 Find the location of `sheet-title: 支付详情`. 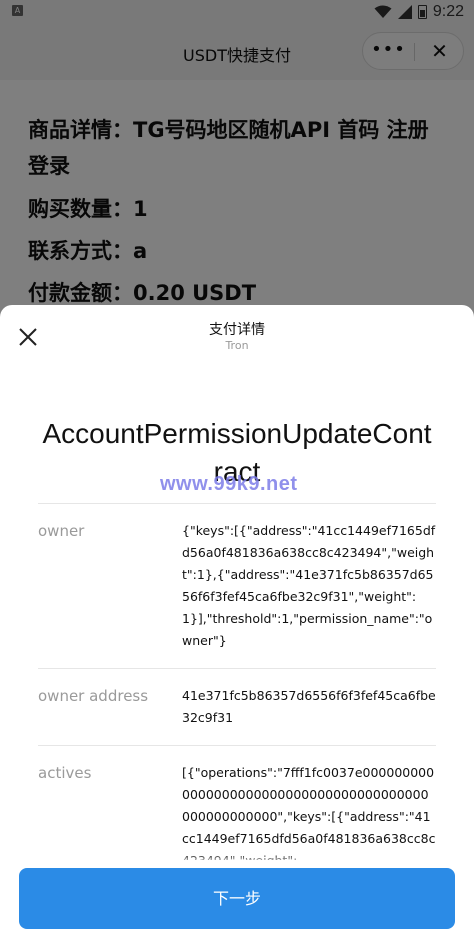

sheet-title: 支付详情 is located at coordinates (237, 330).